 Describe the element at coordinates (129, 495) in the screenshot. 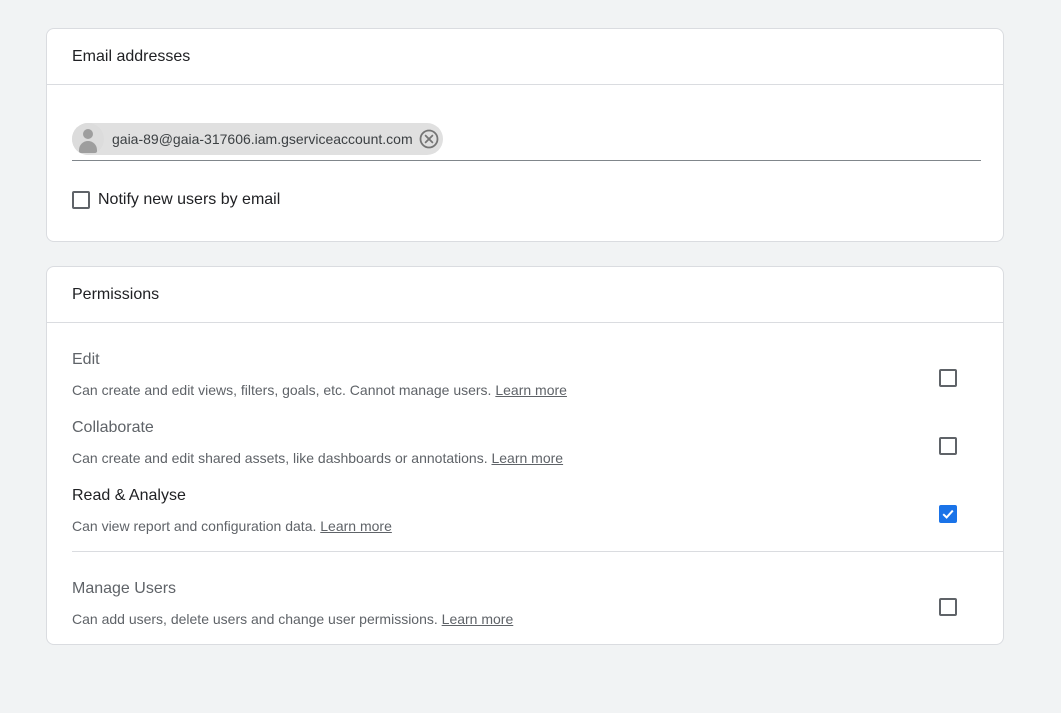

I see `permission-title: Read & Analyse` at that location.